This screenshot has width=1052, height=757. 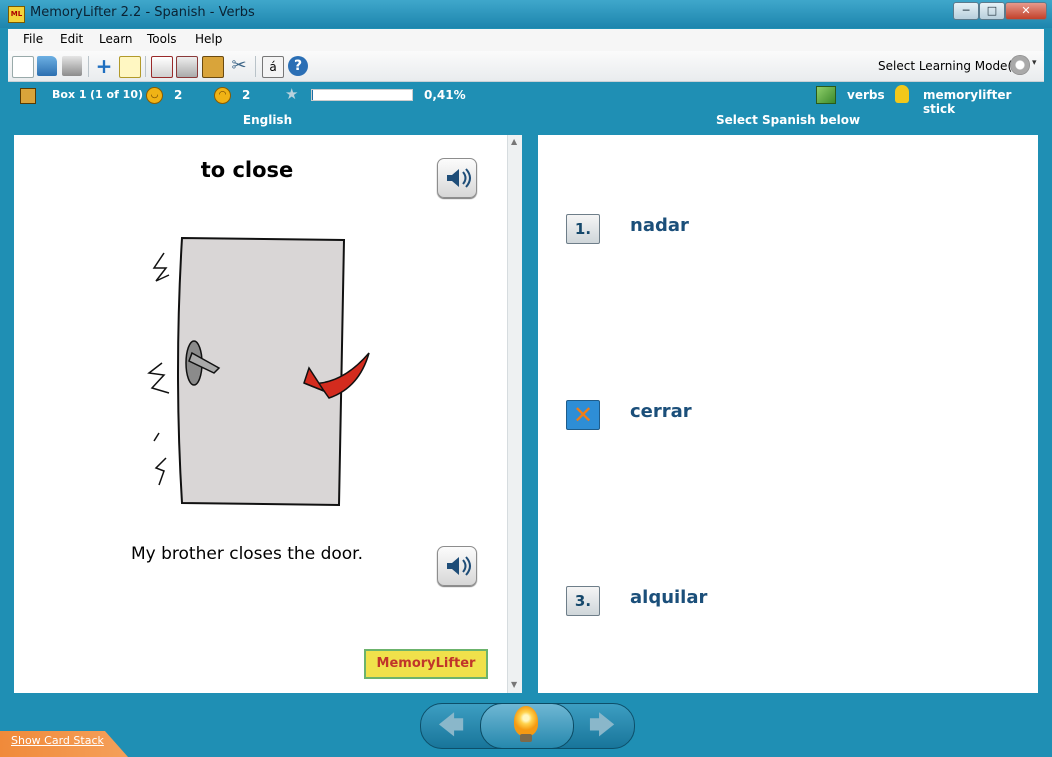 What do you see at coordinates (117, 94) in the screenshot?
I see `box-count: (1 of 10)` at bounding box center [117, 94].